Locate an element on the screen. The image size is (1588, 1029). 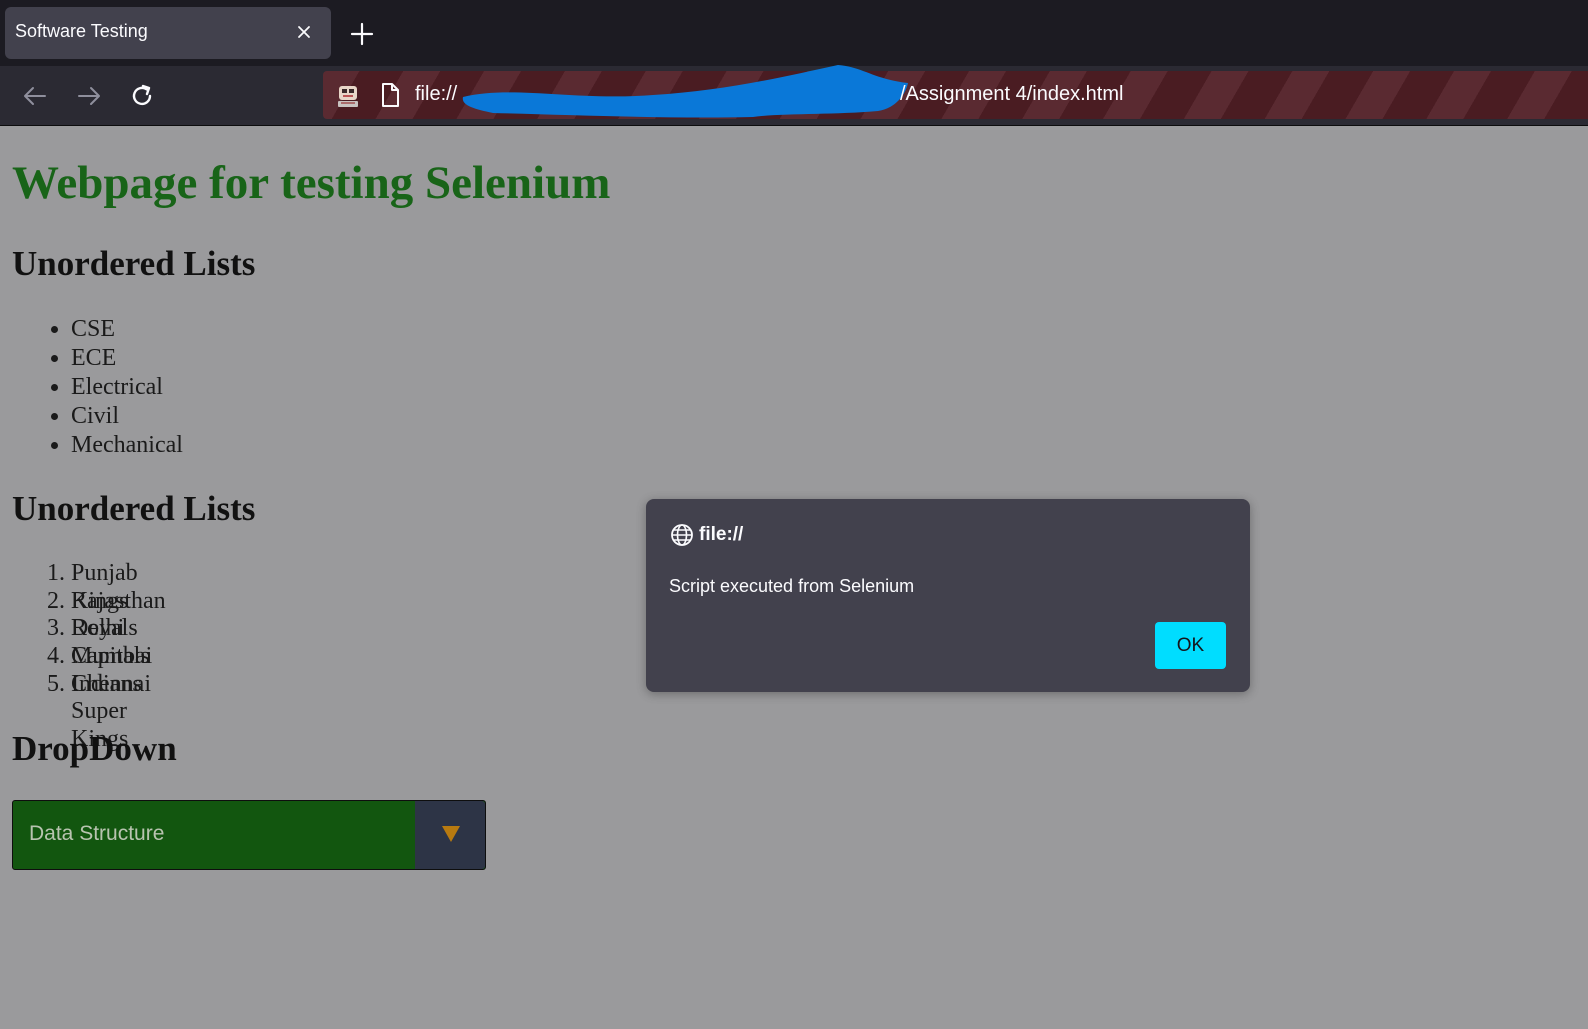
list-item: CSE is located at coordinates (127, 329).